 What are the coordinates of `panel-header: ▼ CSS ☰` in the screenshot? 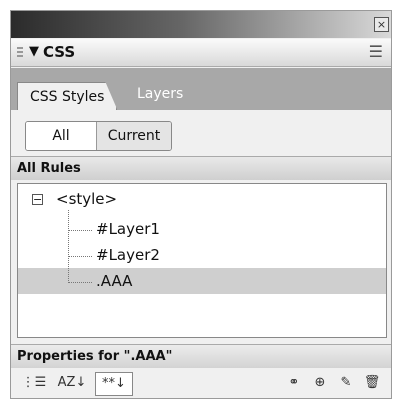 It's located at (201, 53).